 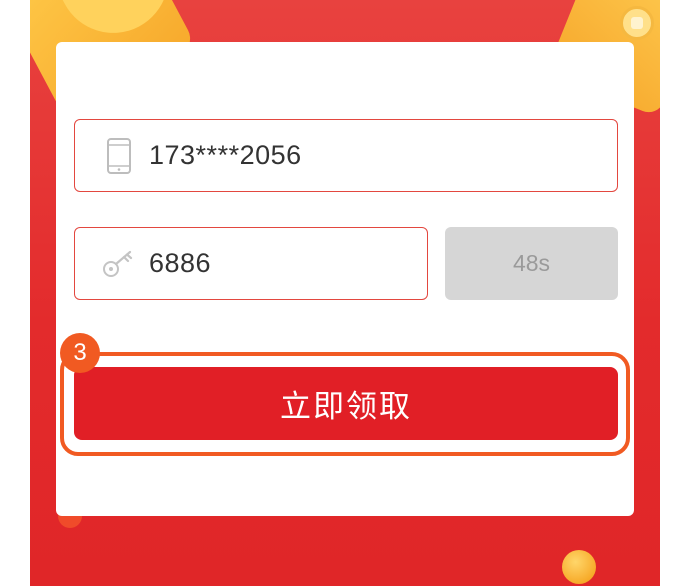 What do you see at coordinates (251, 263) in the screenshot?
I see `verification-code-field: 6886` at bounding box center [251, 263].